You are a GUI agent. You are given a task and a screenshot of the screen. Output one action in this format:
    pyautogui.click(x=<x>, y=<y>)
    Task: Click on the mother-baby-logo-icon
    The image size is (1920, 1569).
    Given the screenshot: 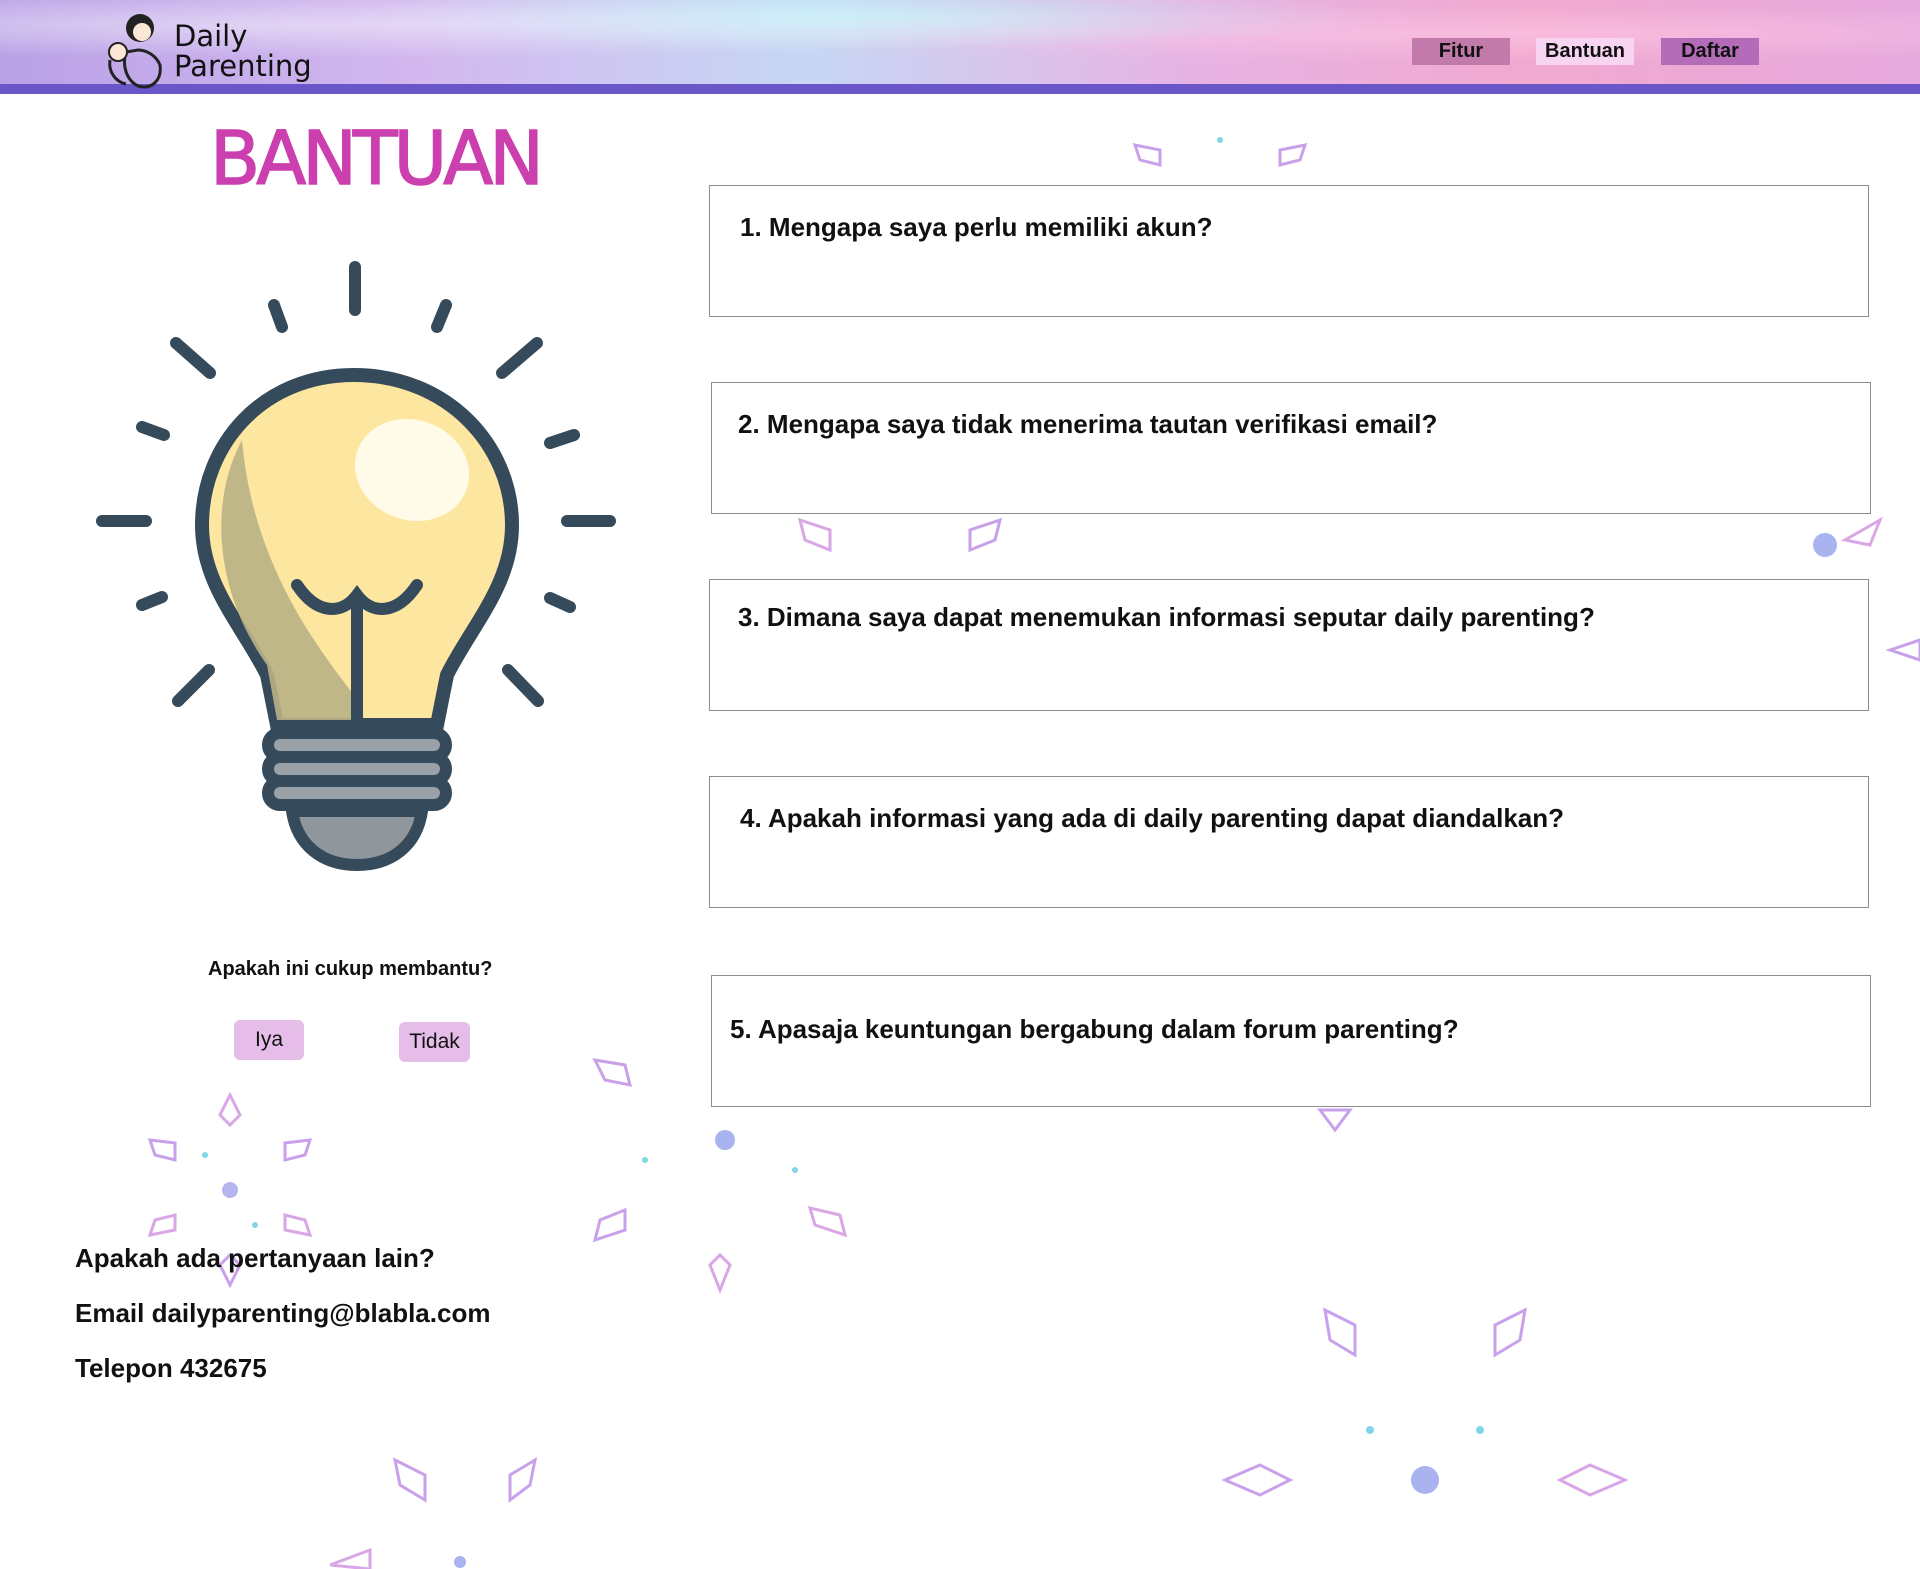 What is the action you would take?
    pyautogui.click(x=135, y=51)
    